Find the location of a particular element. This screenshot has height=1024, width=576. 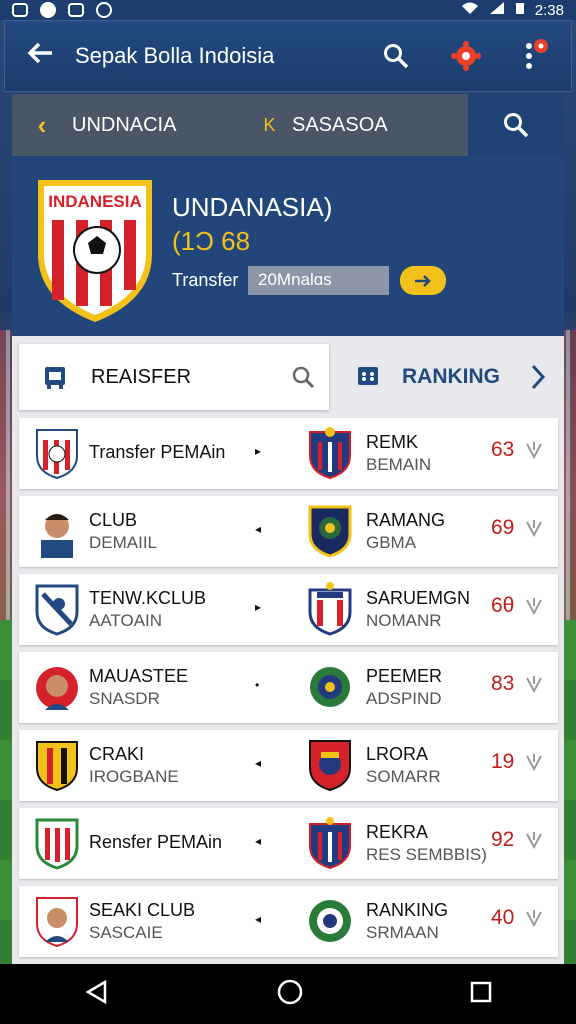

item-right-title: PEEMER is located at coordinates (404, 676).